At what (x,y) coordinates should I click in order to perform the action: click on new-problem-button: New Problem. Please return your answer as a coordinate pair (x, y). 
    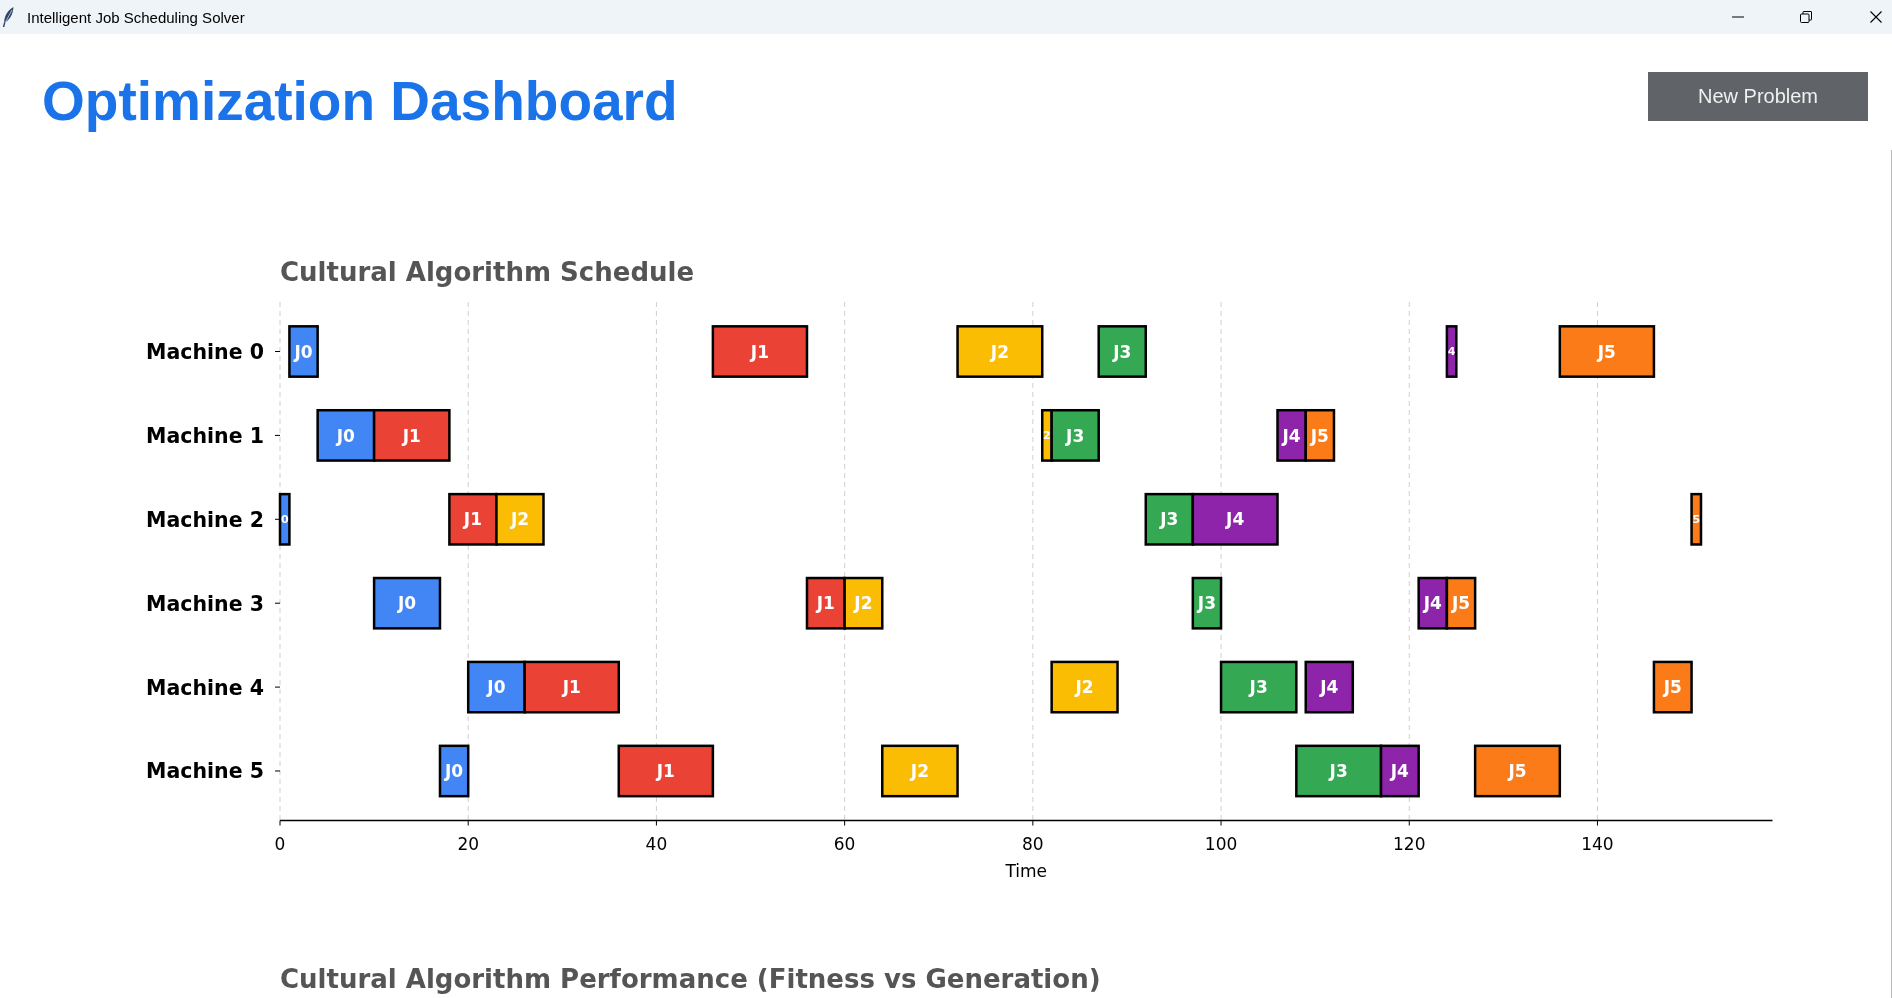
    Looking at the image, I should click on (1758, 96).